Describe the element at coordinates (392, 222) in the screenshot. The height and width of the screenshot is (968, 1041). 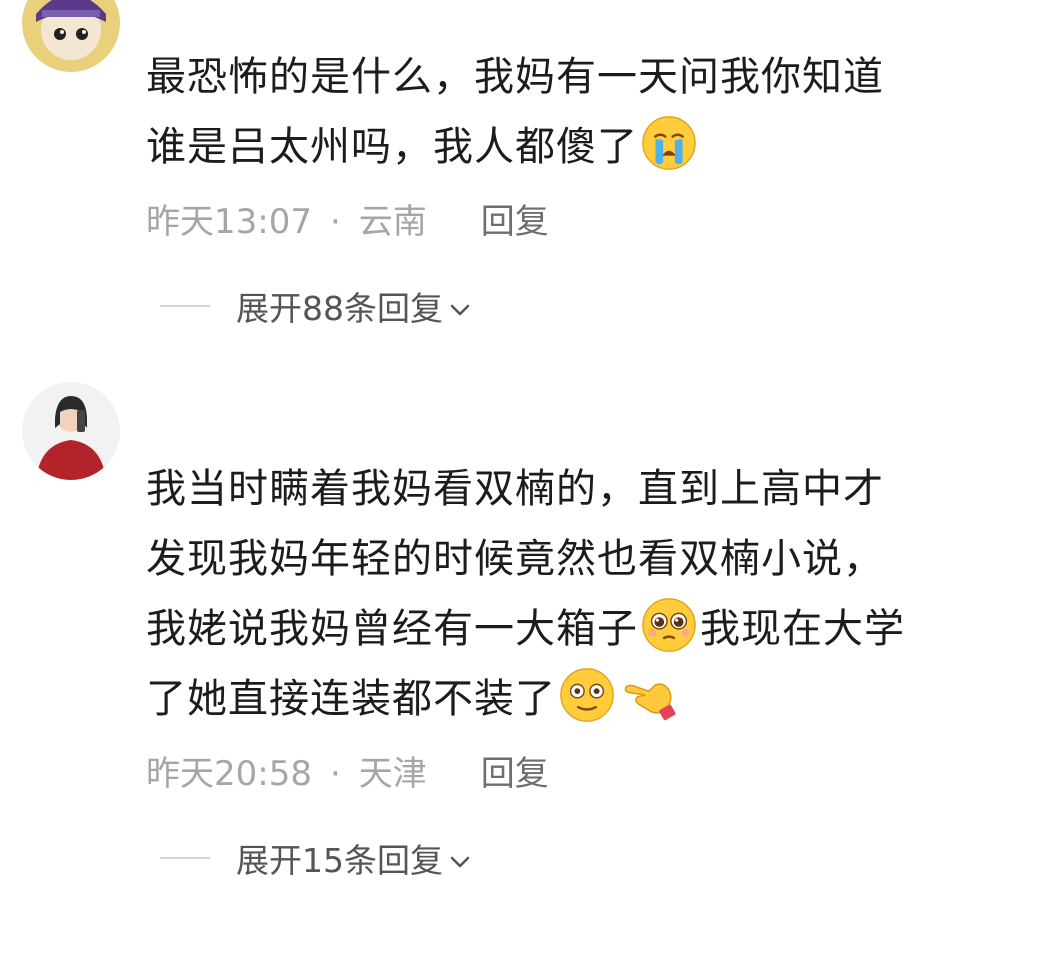
I see `comment-location: 云南` at that location.